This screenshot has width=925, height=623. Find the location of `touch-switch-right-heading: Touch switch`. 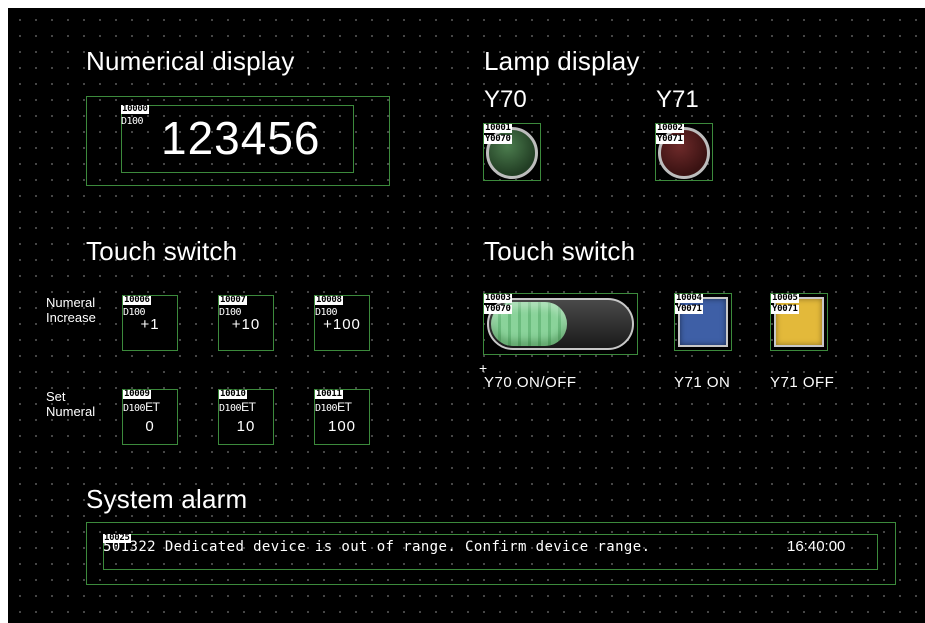

touch-switch-right-heading: Touch switch is located at coordinates (560, 251).